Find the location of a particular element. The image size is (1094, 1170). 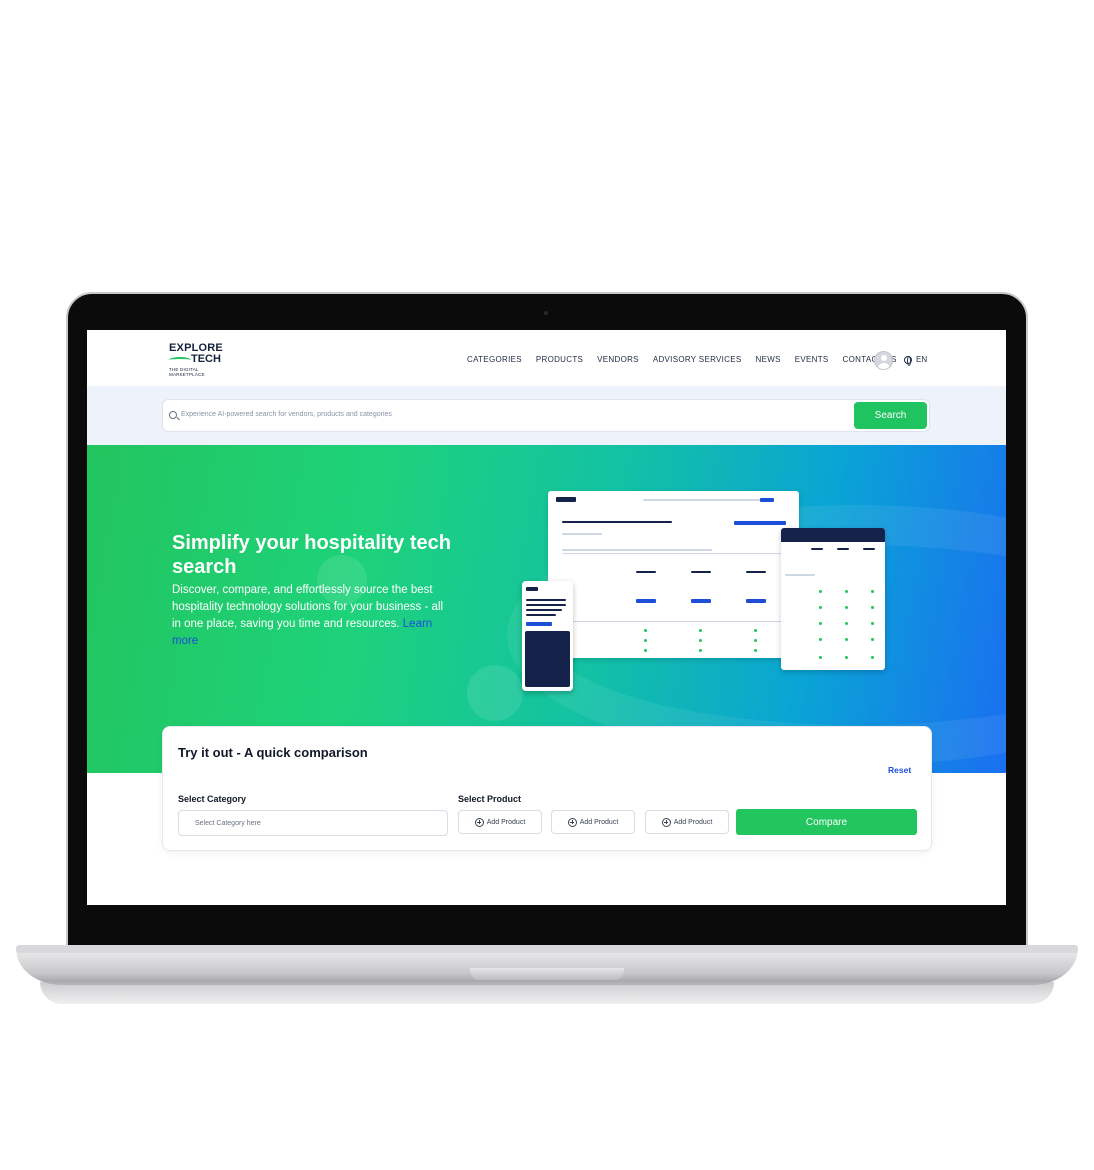

comparison-title: Try it out - A quick comparison is located at coordinates (273, 752).